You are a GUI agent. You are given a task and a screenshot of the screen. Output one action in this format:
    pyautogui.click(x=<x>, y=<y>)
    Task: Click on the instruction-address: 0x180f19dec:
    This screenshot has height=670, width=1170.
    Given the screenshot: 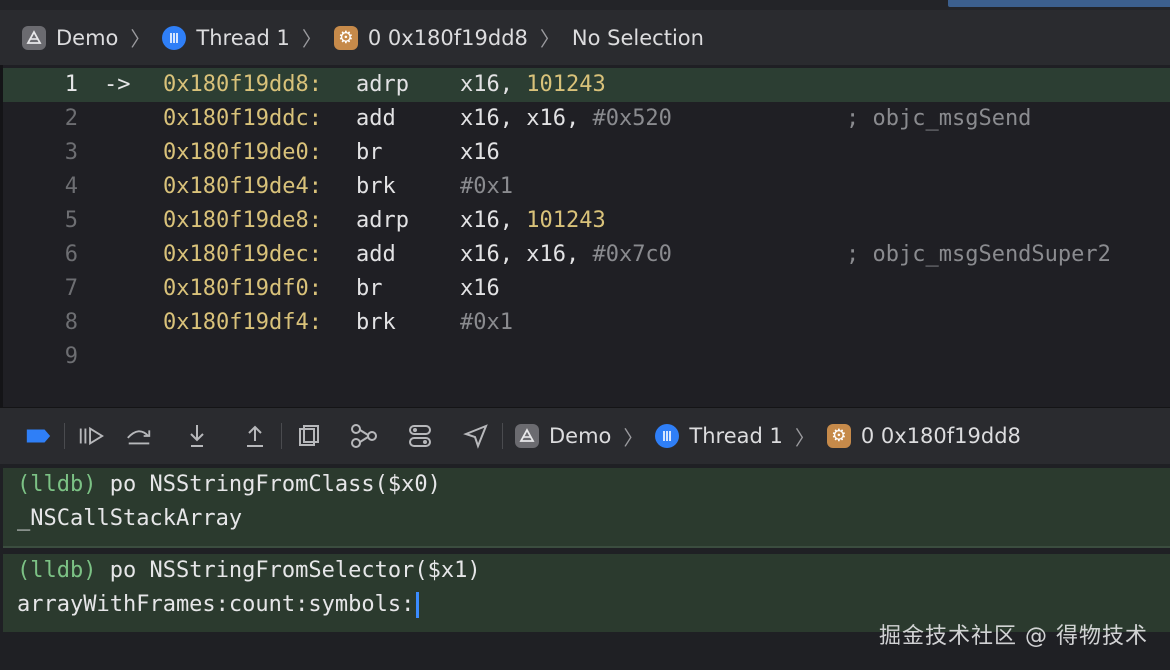 What is the action you would take?
    pyautogui.click(x=242, y=254)
    